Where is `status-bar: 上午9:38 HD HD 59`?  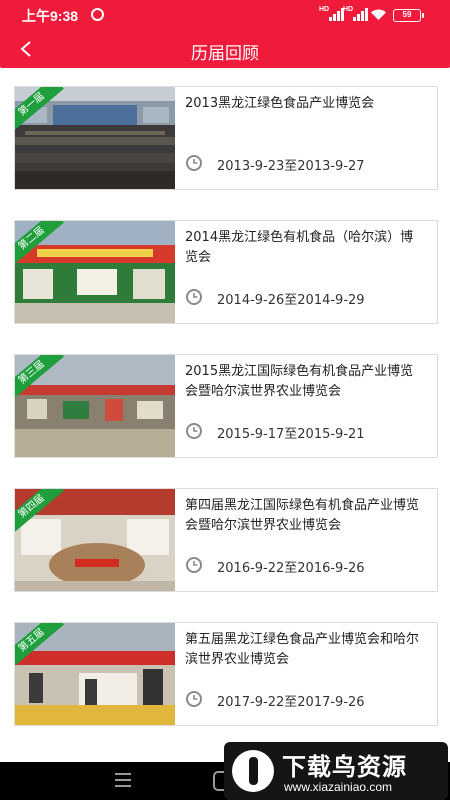 status-bar: 上午9:38 HD HD 59 is located at coordinates (225, 15).